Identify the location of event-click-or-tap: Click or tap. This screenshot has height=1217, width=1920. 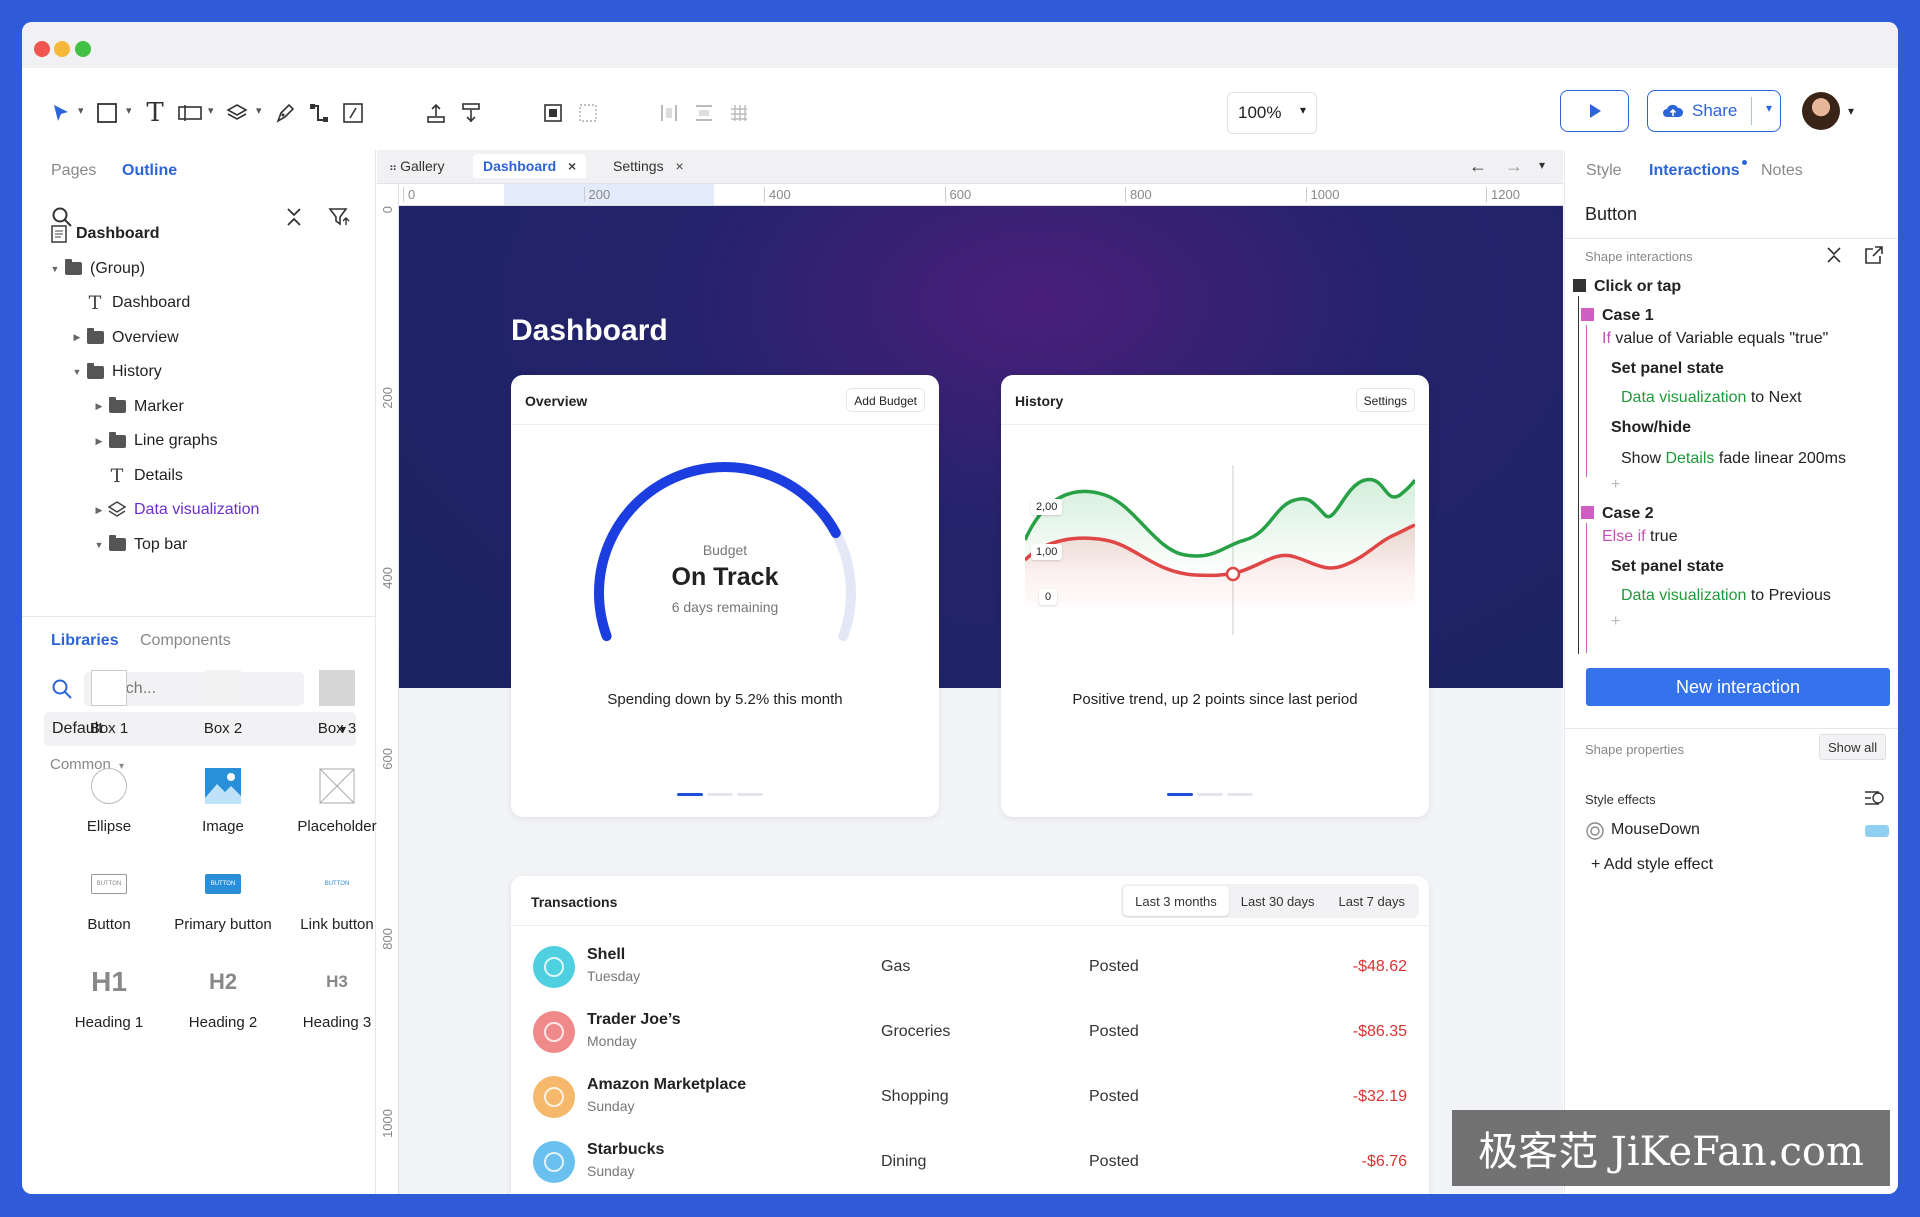
(1627, 287).